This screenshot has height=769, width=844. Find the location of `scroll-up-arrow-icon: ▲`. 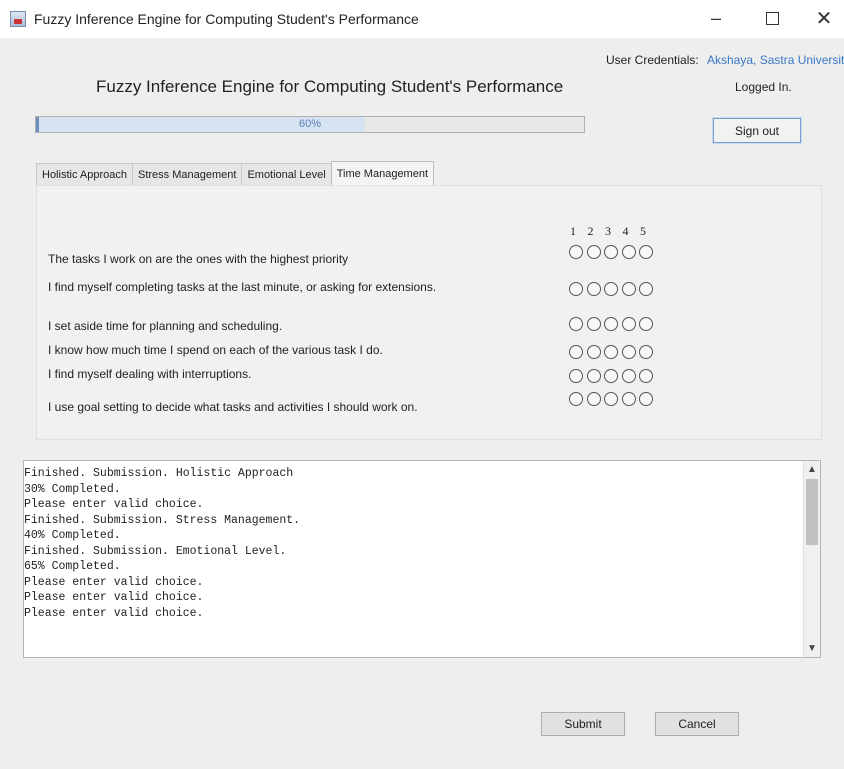

scroll-up-arrow-icon: ▲ is located at coordinates (812, 469).